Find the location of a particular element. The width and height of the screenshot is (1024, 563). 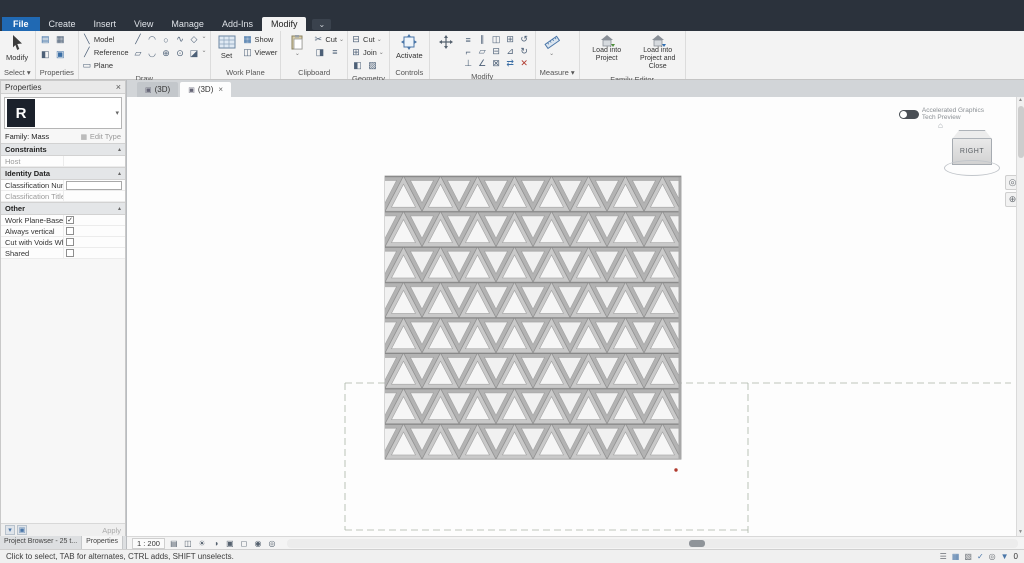

viewcube-home-icon: ⌂ is located at coordinates (970, 125).